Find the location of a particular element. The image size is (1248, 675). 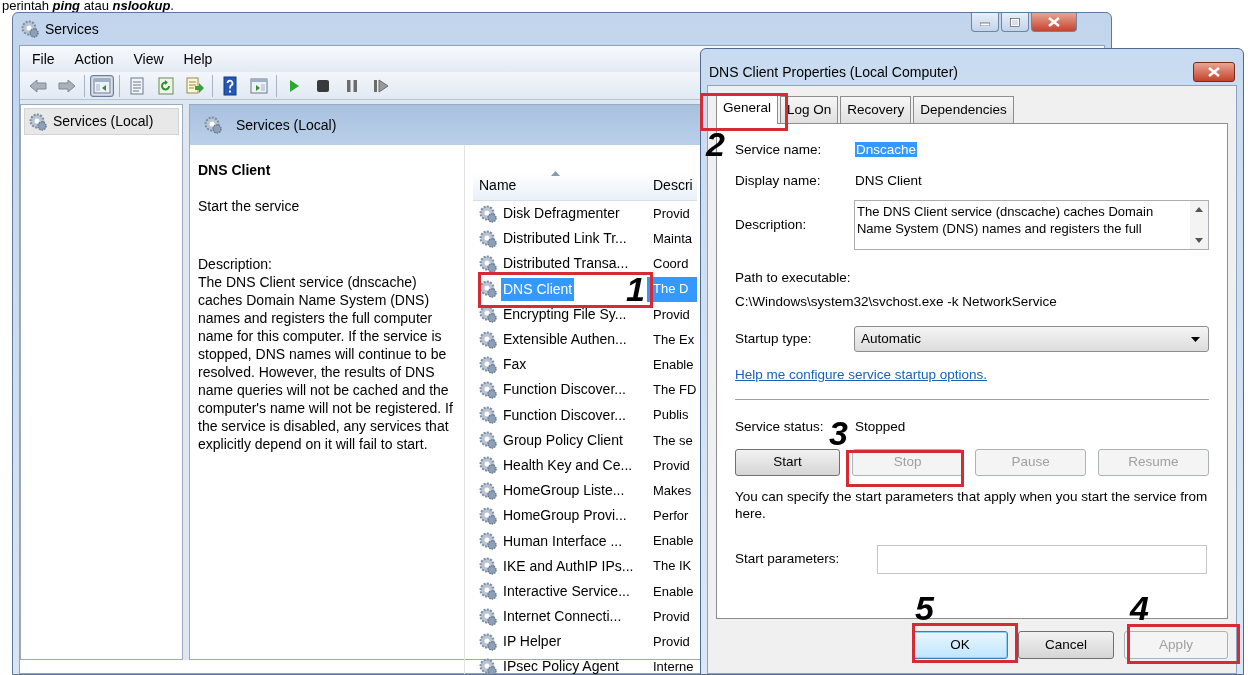

dialog-button: OK is located at coordinates (960, 645).